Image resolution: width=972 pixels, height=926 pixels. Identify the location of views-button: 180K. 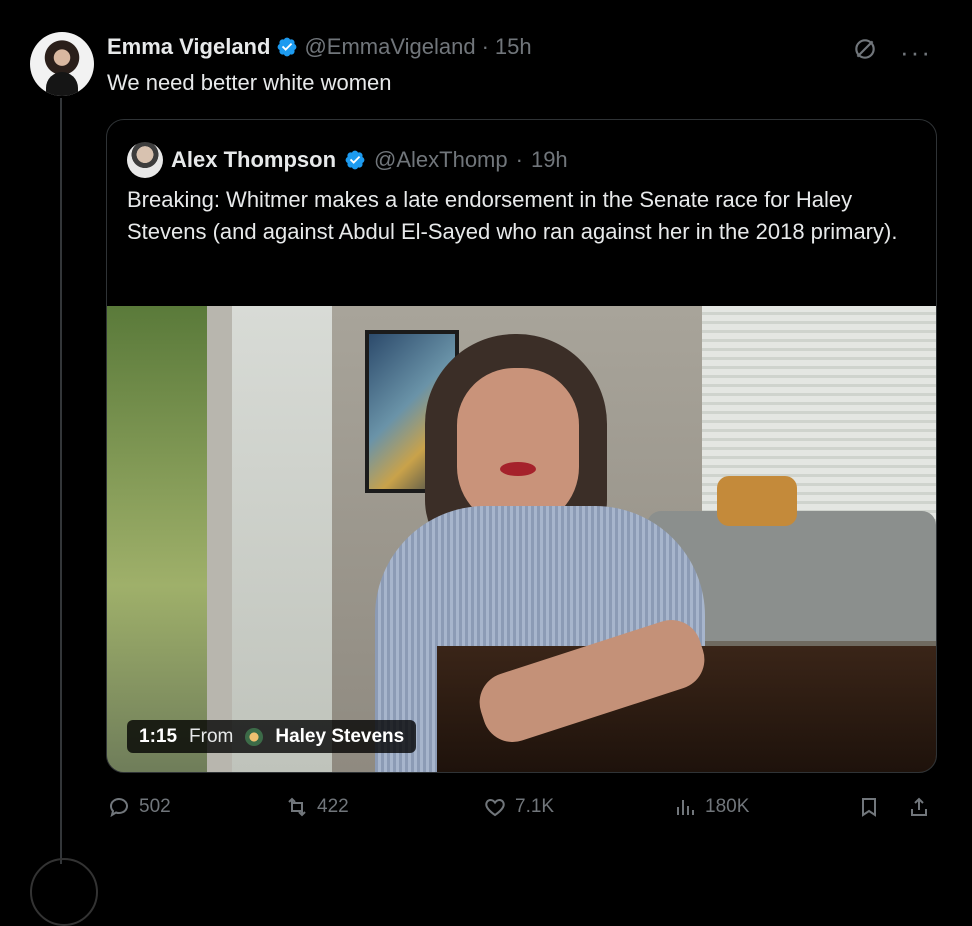
(711, 807).